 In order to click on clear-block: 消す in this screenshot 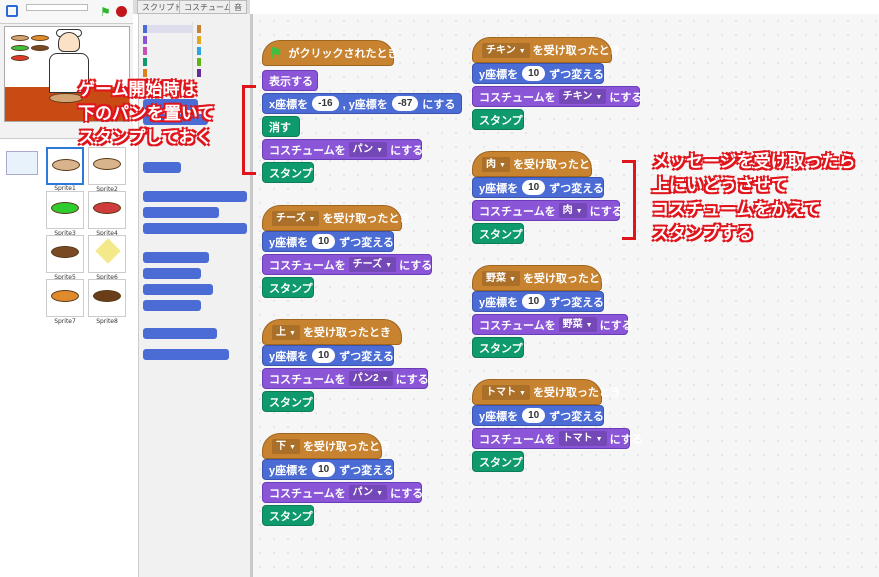, I will do `click(281, 126)`.